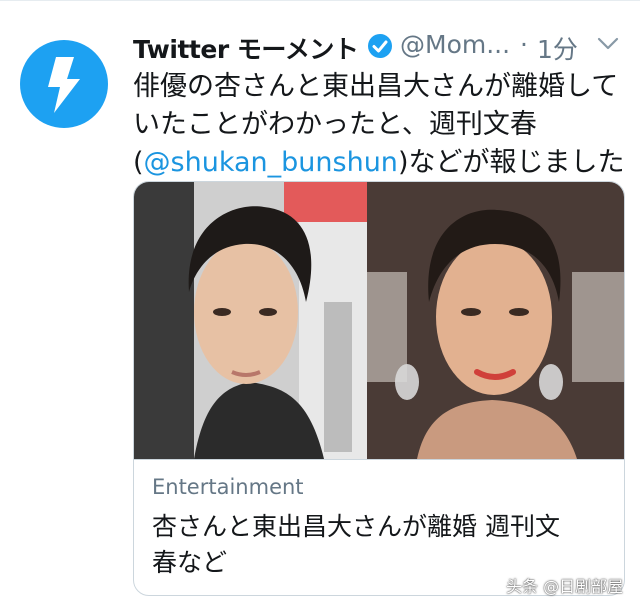  I want to click on author-name: Twitter モーメント, so click(246, 48).